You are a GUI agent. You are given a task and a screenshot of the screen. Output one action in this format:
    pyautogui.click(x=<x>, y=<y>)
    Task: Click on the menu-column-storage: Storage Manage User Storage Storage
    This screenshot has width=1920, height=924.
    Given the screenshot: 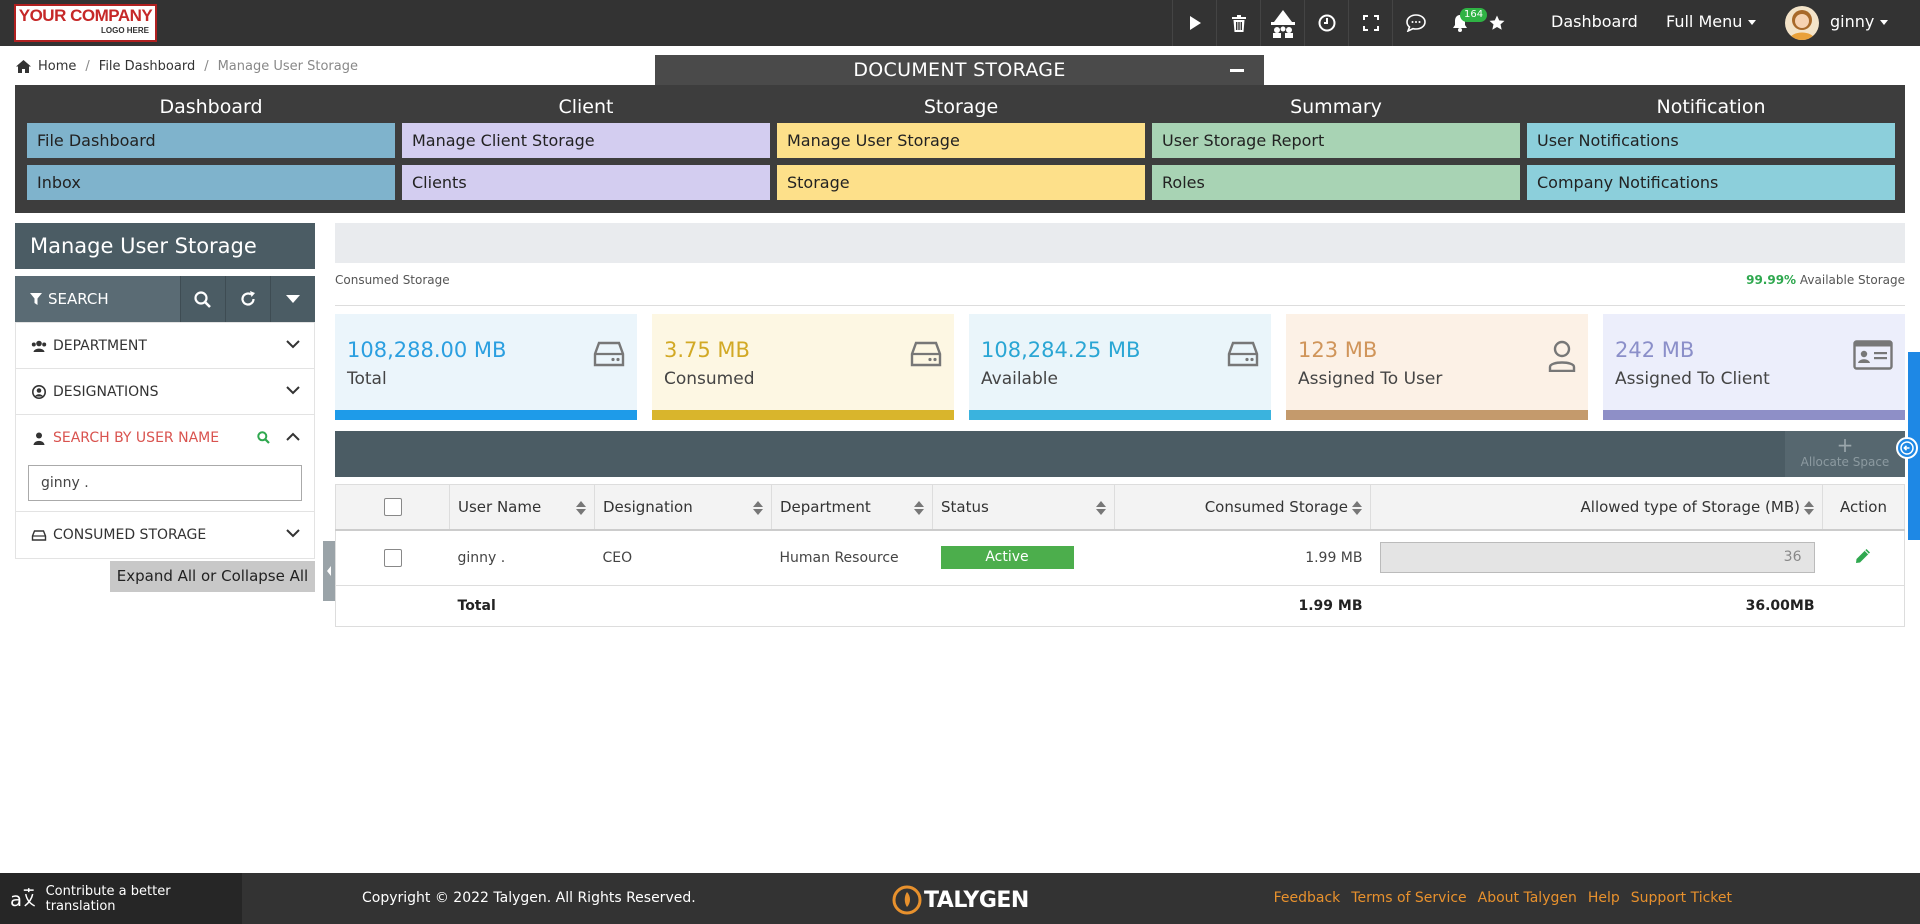 What is the action you would take?
    pyautogui.click(x=961, y=142)
    